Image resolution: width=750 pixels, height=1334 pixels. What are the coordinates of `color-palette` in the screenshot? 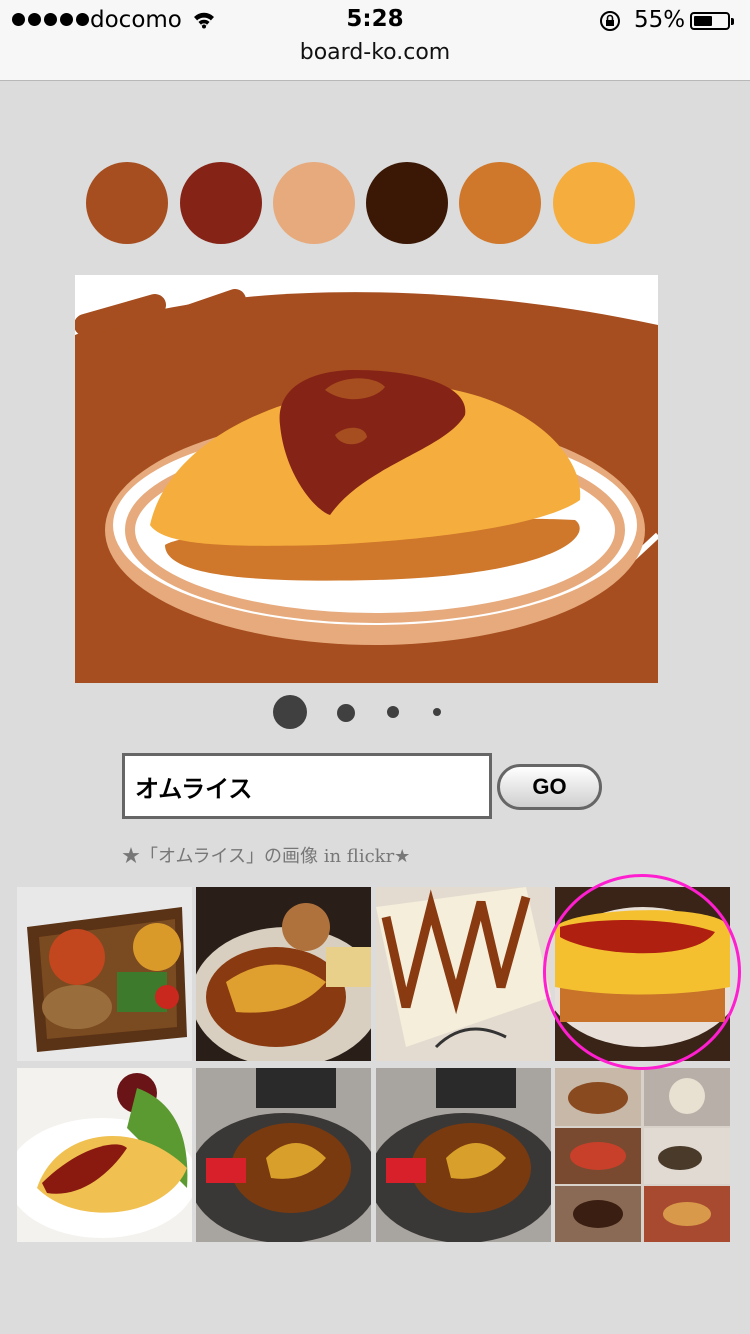 It's located at (366, 204).